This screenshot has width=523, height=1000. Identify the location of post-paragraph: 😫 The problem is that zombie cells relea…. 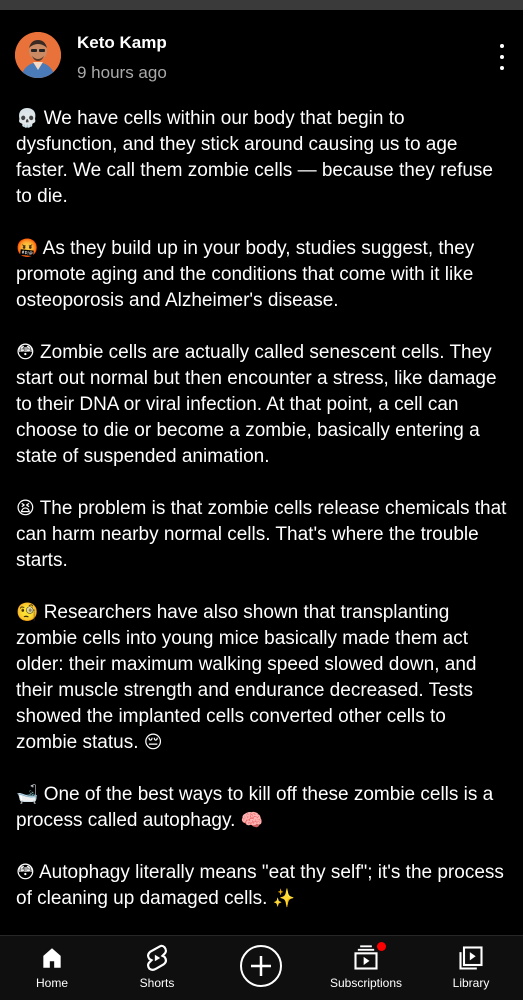
(263, 535).